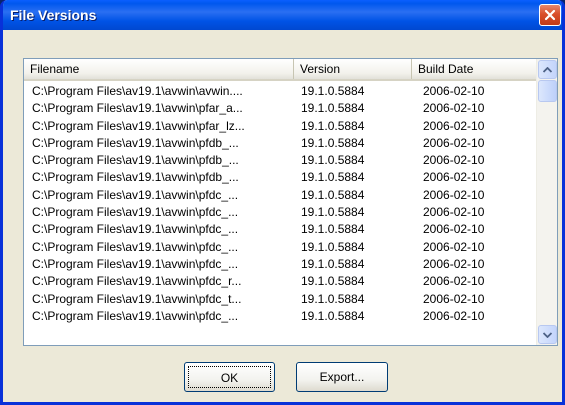 This screenshot has width=565, height=405. Describe the element at coordinates (53, 15) in the screenshot. I see `window-title: File Versions` at that location.